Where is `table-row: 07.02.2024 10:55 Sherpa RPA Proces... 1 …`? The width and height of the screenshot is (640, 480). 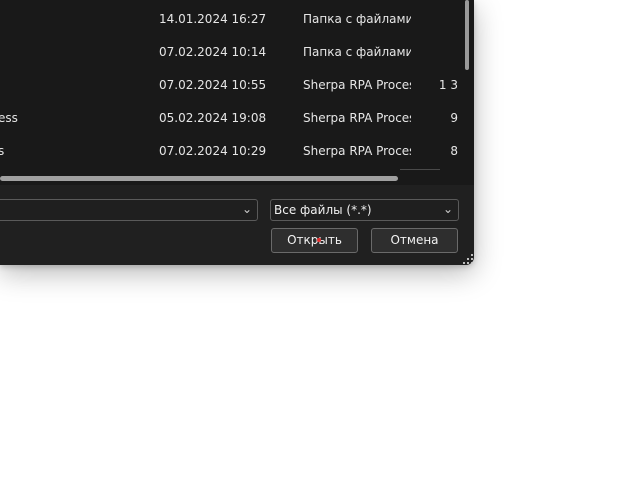
table-row: 07.02.2024 10:55 Sherpa RPA Proces... 1 … is located at coordinates (231, 85).